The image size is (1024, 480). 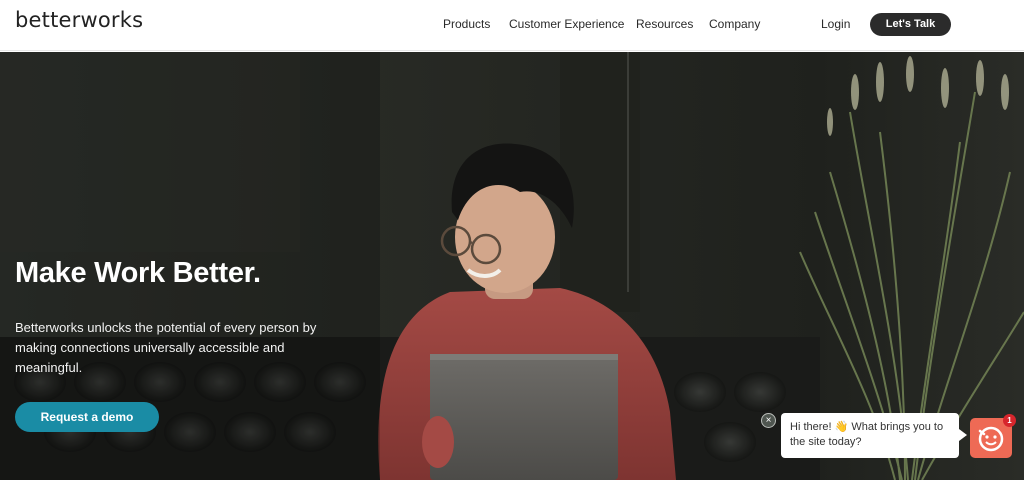 What do you see at coordinates (664, 25) in the screenshot?
I see `nav-resources: Resources` at bounding box center [664, 25].